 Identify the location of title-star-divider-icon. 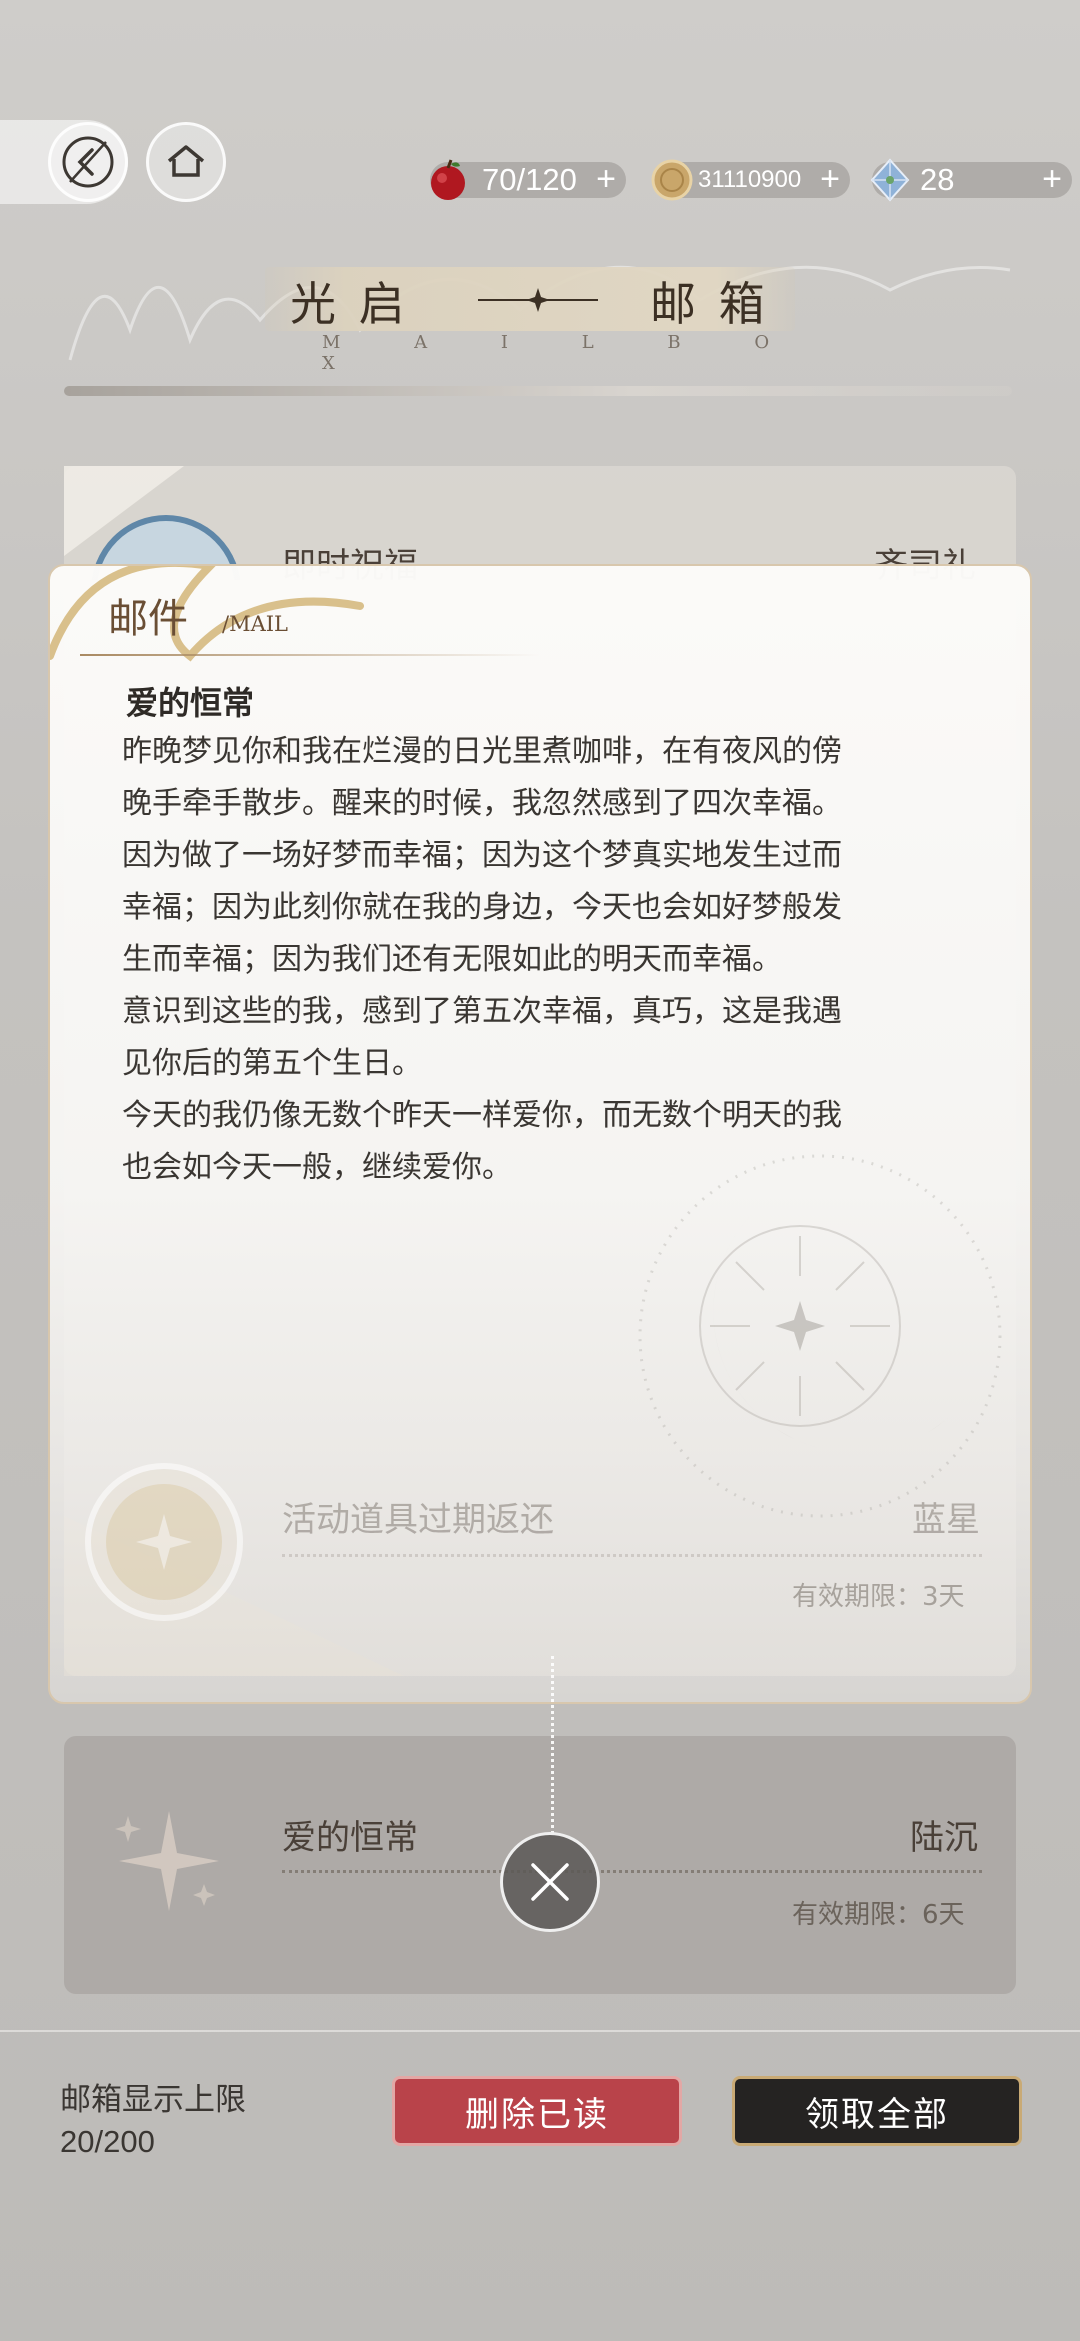
(538, 300).